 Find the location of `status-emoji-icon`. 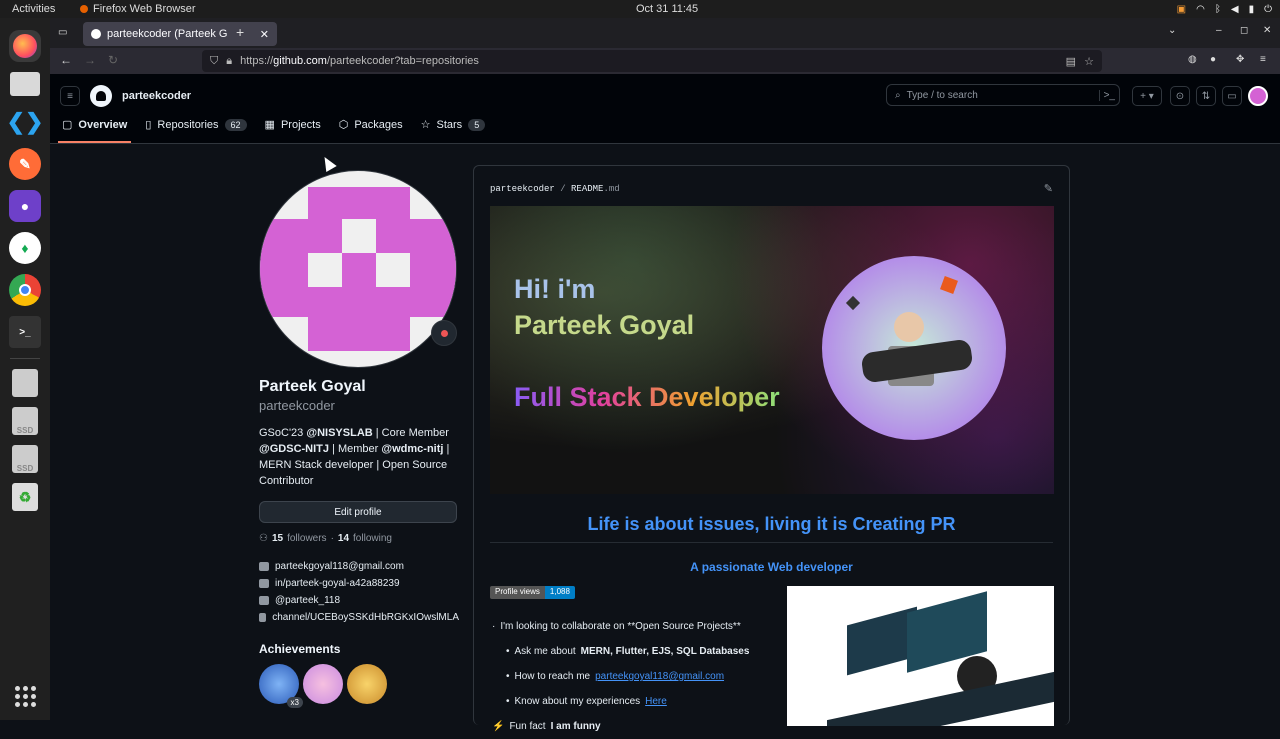

status-emoji-icon is located at coordinates (444, 333).